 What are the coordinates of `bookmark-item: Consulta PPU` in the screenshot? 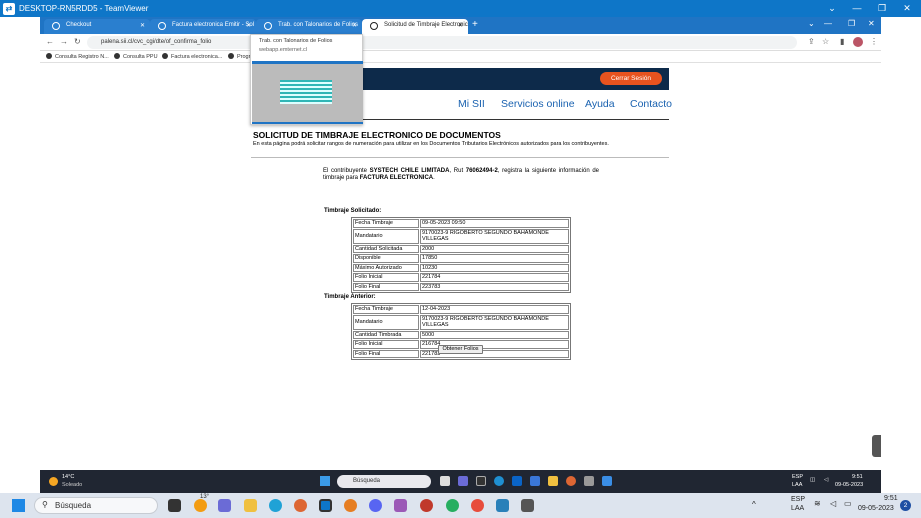 It's located at (136, 56).